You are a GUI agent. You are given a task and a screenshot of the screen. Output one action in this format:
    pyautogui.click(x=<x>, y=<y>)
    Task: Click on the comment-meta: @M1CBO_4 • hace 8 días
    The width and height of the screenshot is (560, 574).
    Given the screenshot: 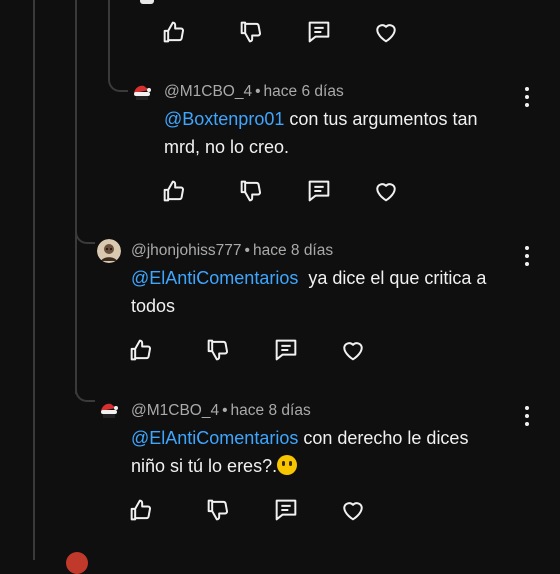 What is the action you would take?
    pyautogui.click(x=221, y=411)
    